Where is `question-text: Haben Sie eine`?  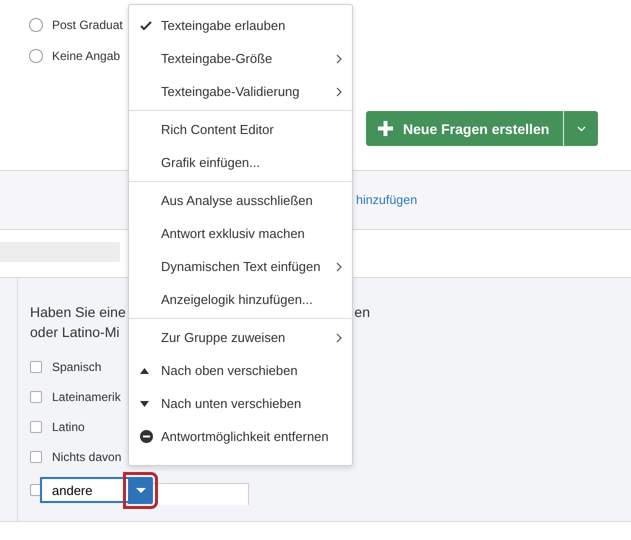 question-text: Haben Sie eine is located at coordinates (78, 312).